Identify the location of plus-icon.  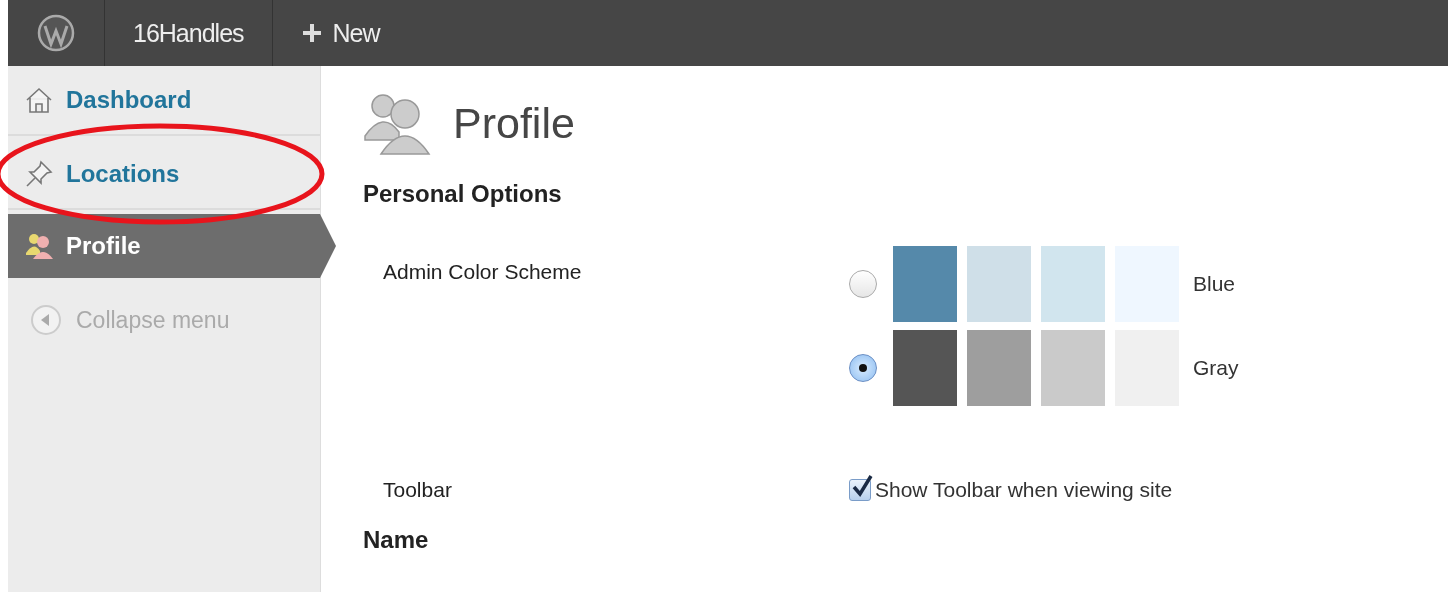
(311, 33).